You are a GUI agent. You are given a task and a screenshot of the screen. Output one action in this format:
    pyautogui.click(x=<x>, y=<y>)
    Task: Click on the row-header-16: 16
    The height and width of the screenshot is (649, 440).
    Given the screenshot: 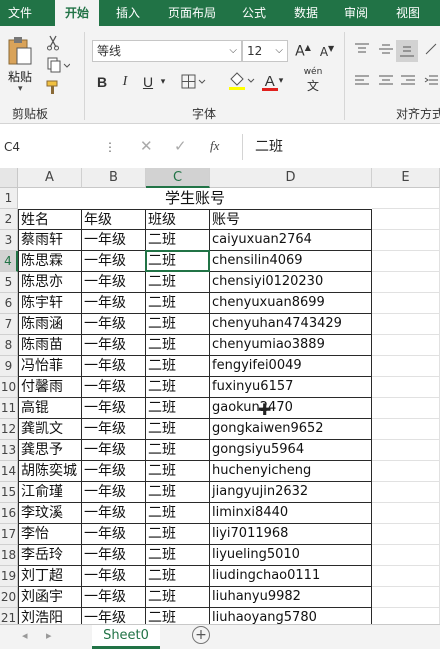 What is the action you would take?
    pyautogui.click(x=9, y=513)
    